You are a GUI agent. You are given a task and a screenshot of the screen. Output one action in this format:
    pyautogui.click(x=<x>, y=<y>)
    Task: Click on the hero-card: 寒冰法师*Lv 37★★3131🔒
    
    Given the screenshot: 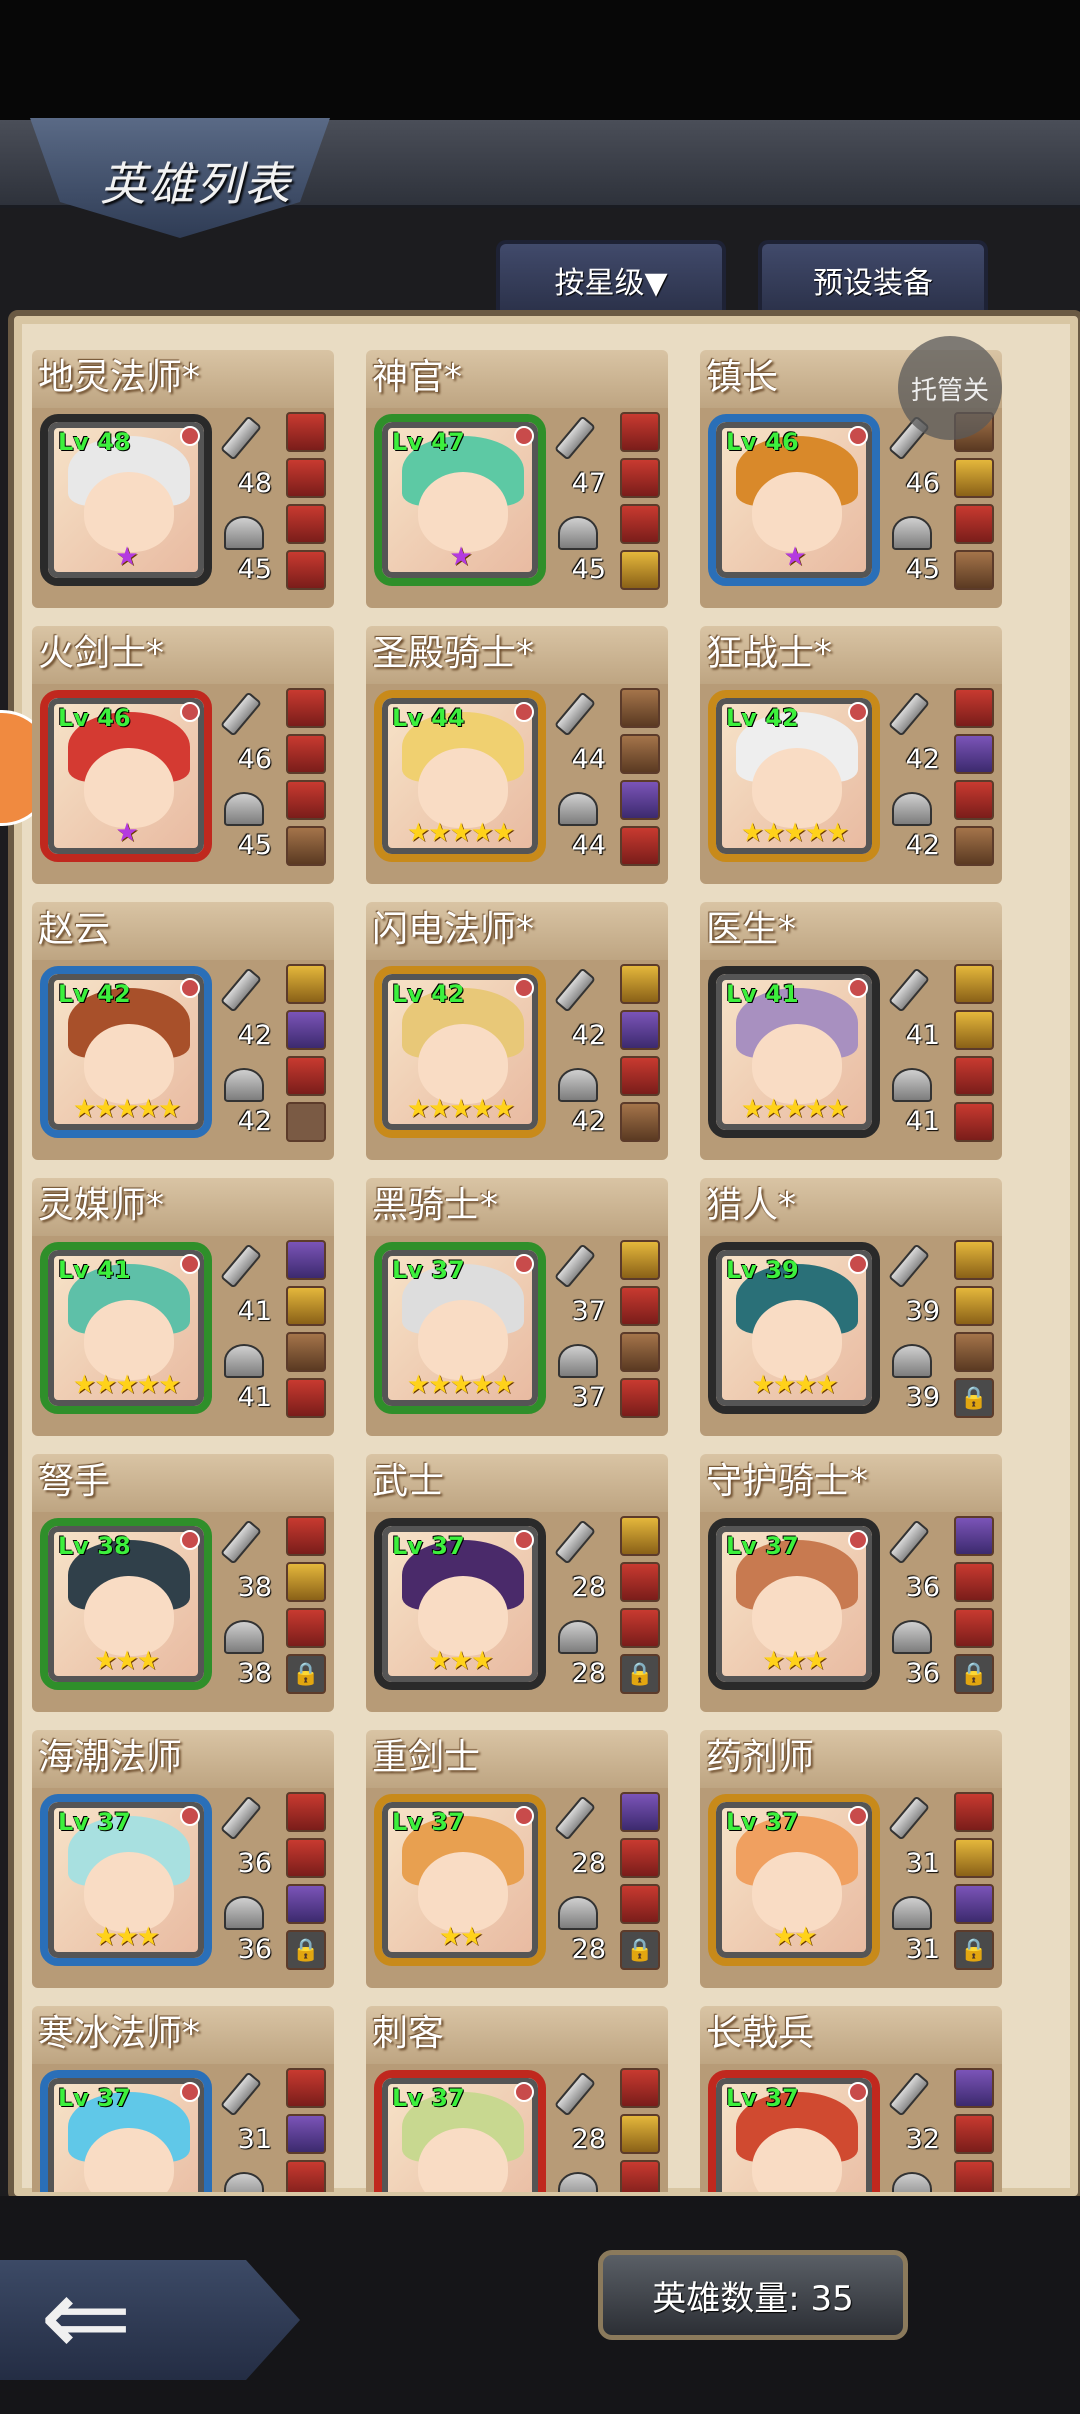 What is the action you would take?
    pyautogui.click(x=183, y=2099)
    